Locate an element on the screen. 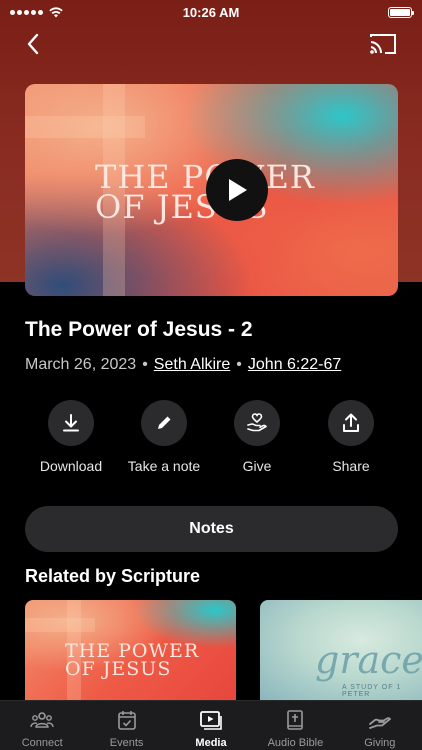 The image size is (422, 750). give-label: Give is located at coordinates (257, 466).